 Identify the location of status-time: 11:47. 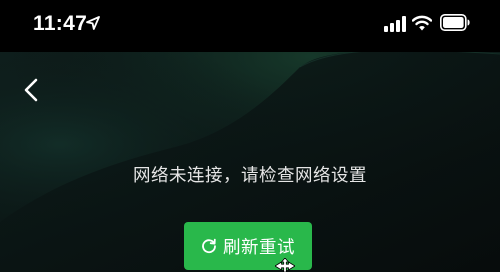
(60, 23).